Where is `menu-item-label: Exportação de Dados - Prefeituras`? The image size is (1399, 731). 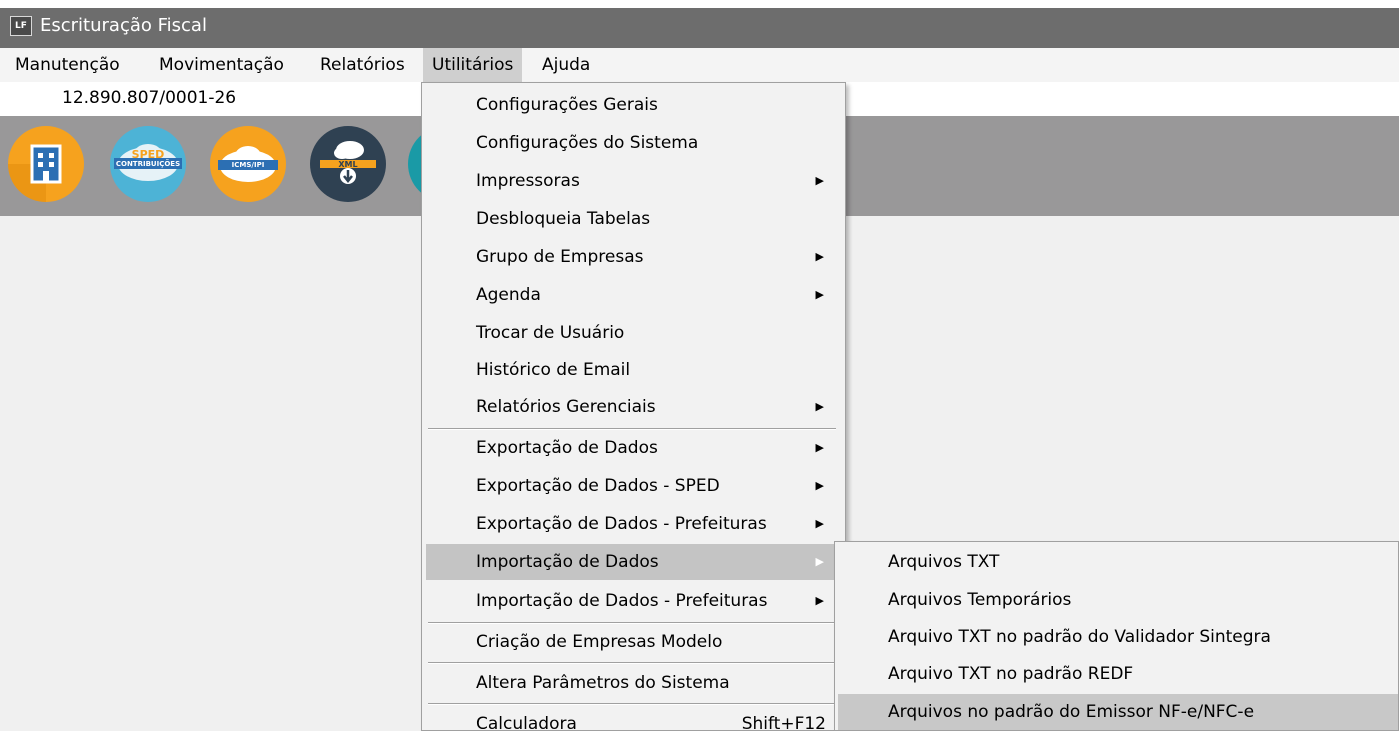 menu-item-label: Exportação de Dados - Prefeituras is located at coordinates (621, 524).